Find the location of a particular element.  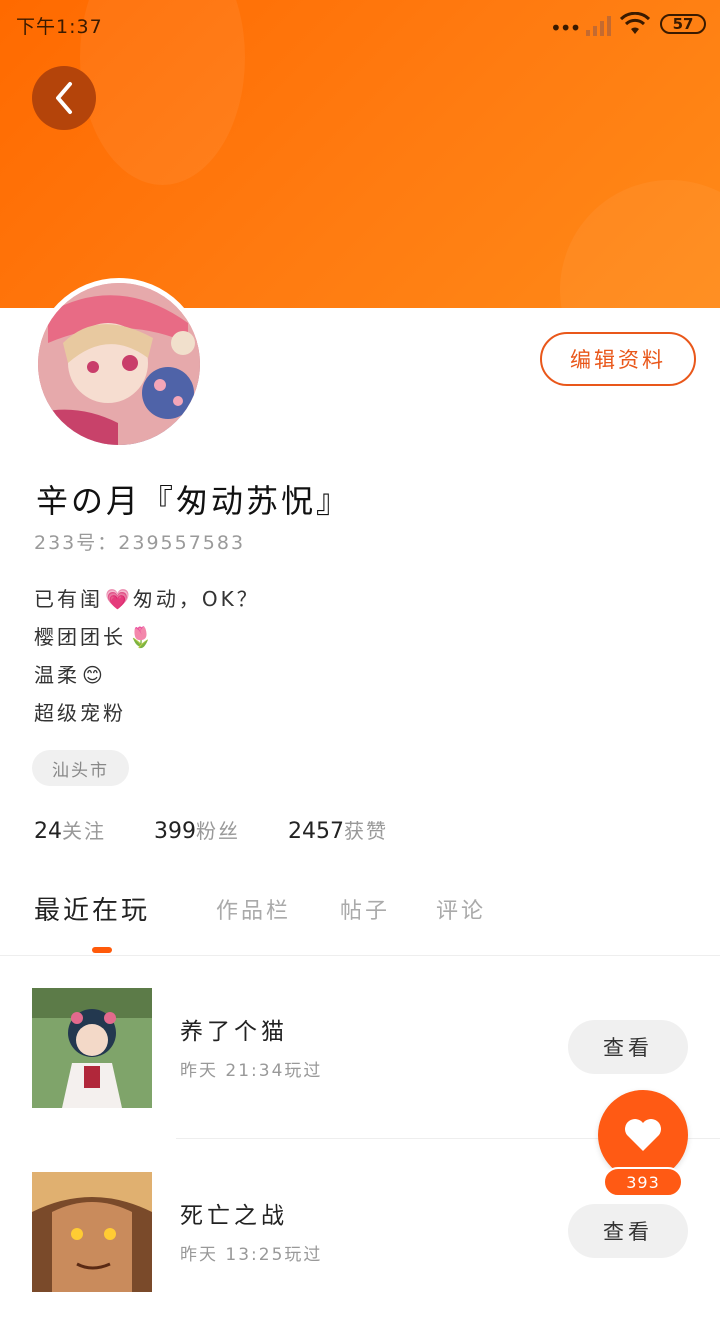

game-title: 死亡之战 is located at coordinates (234, 1216).